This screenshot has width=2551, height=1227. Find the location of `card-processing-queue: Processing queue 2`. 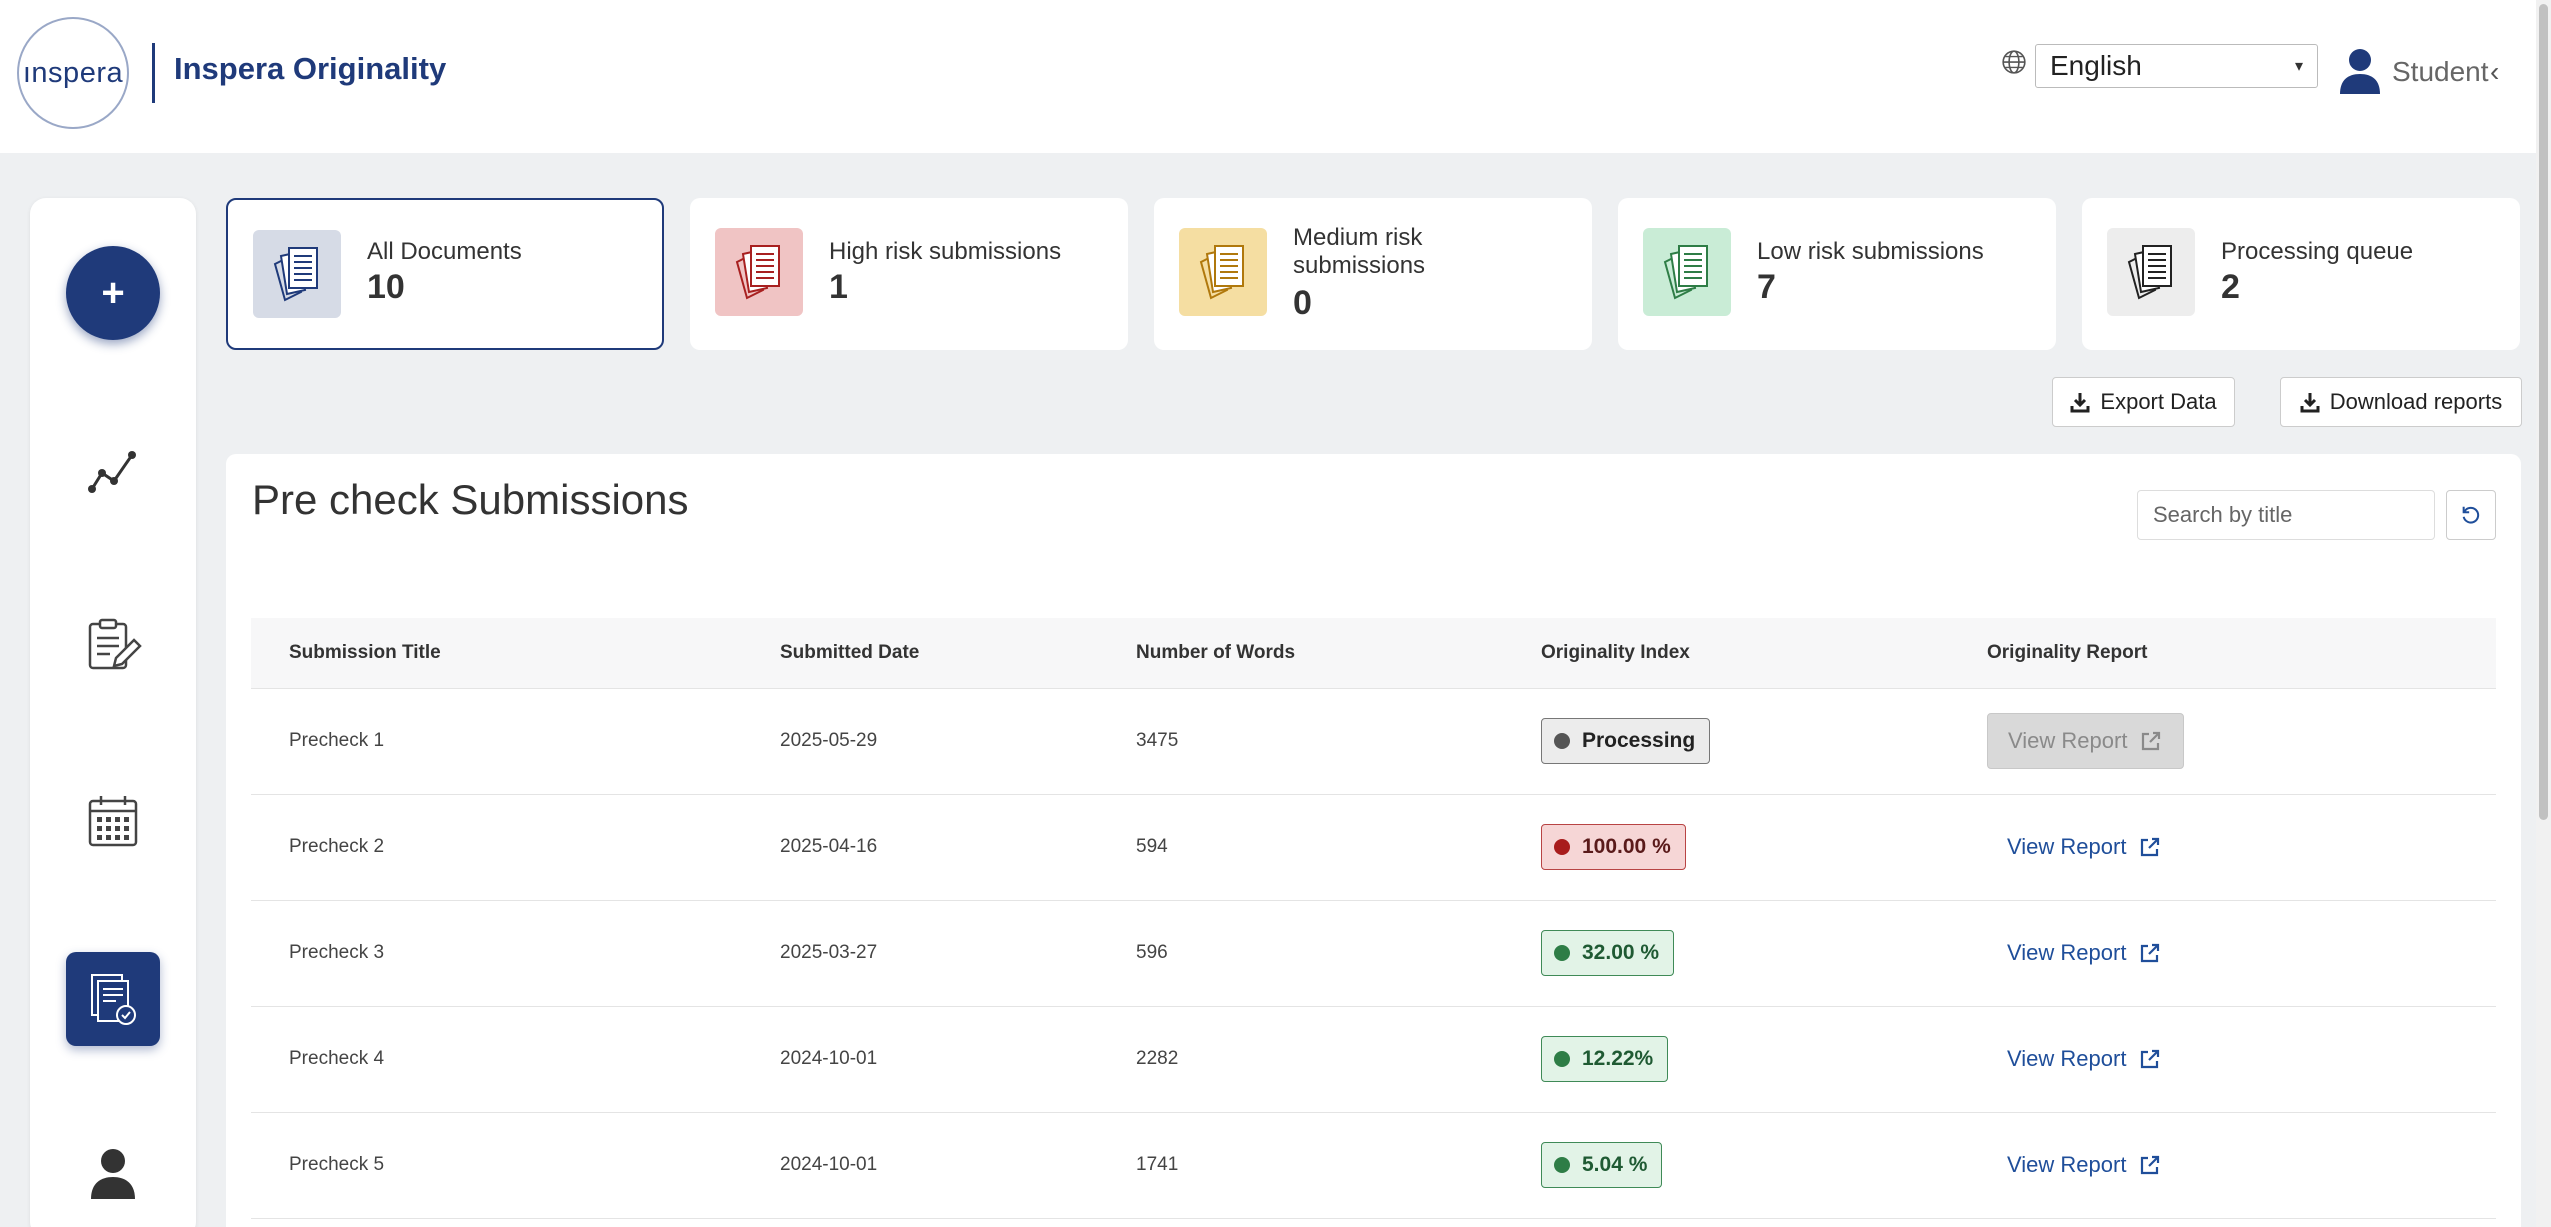

card-processing-queue: Processing queue 2 is located at coordinates (2301, 274).